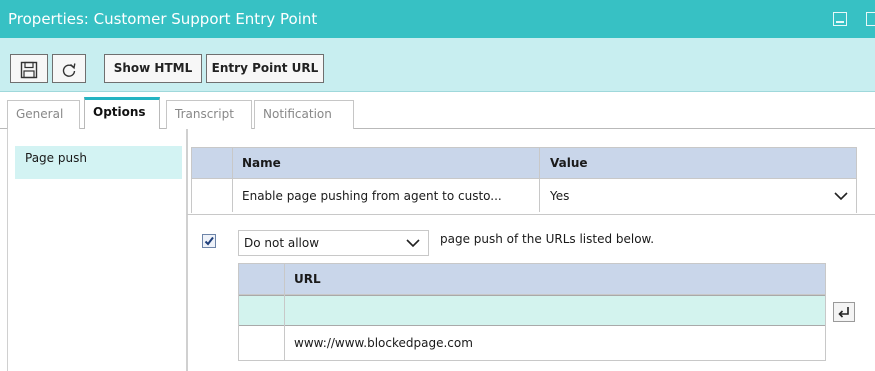  I want to click on panel-divider, so click(187, 250).